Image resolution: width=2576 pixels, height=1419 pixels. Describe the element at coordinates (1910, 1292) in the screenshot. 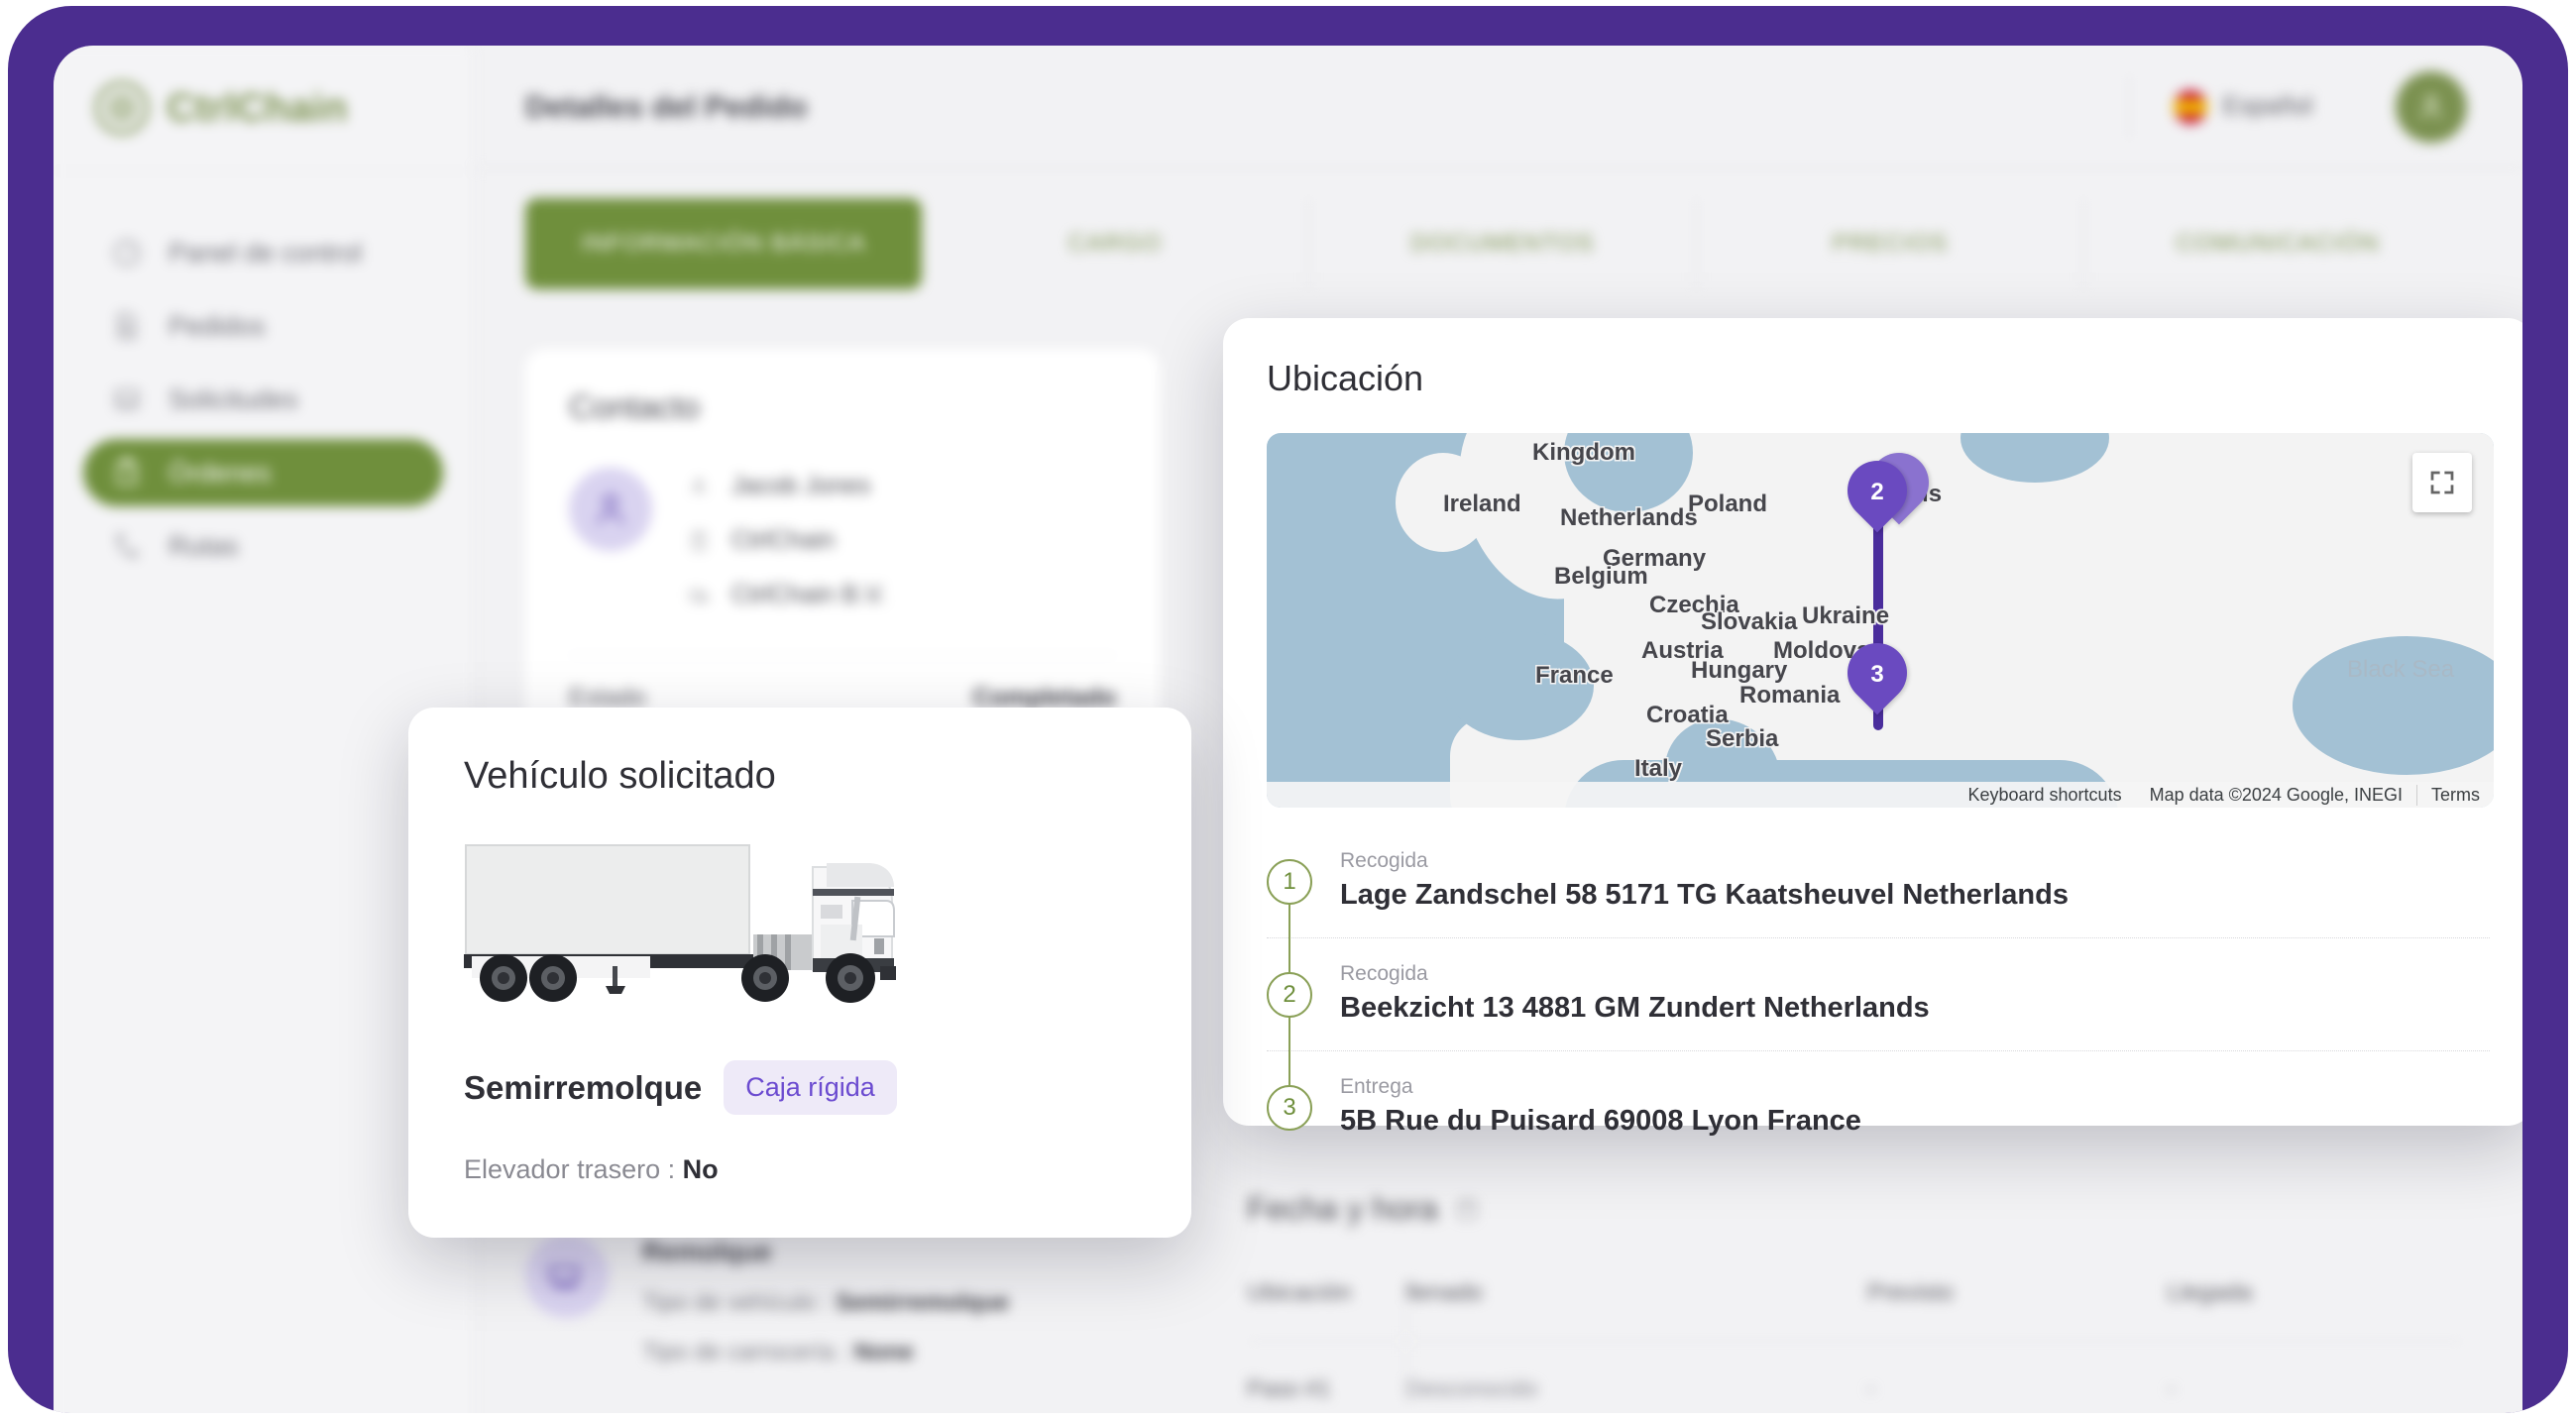

I see `col-previsto: Previsto` at that location.